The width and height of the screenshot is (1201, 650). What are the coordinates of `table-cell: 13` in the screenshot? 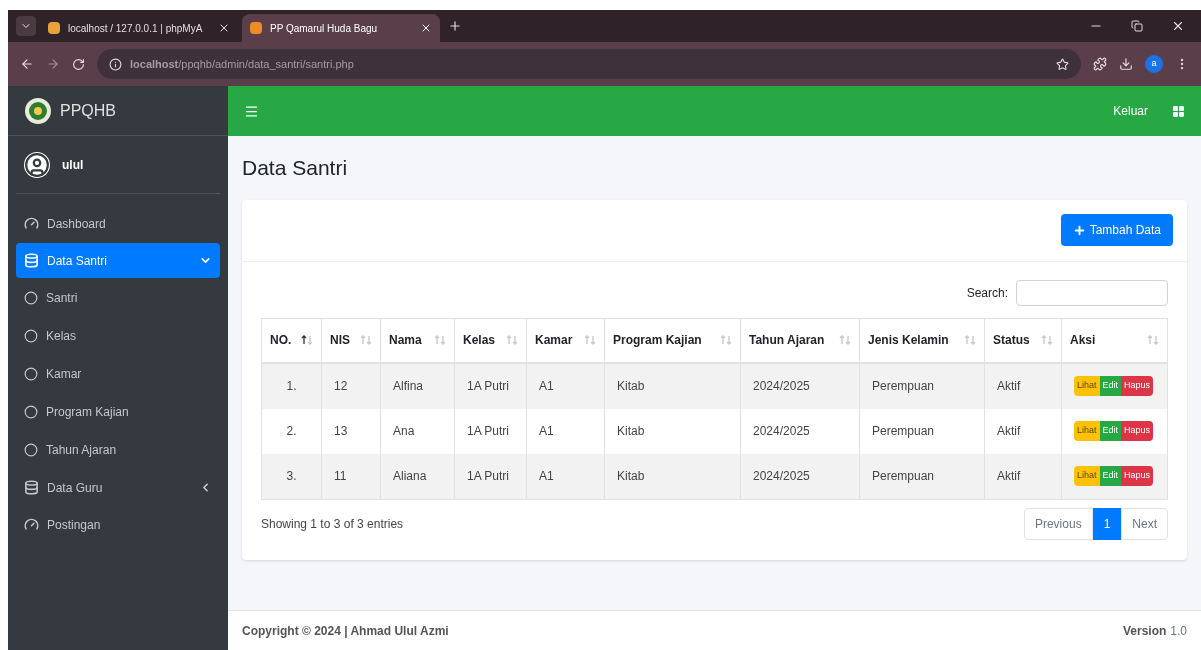 It's located at (351, 431).